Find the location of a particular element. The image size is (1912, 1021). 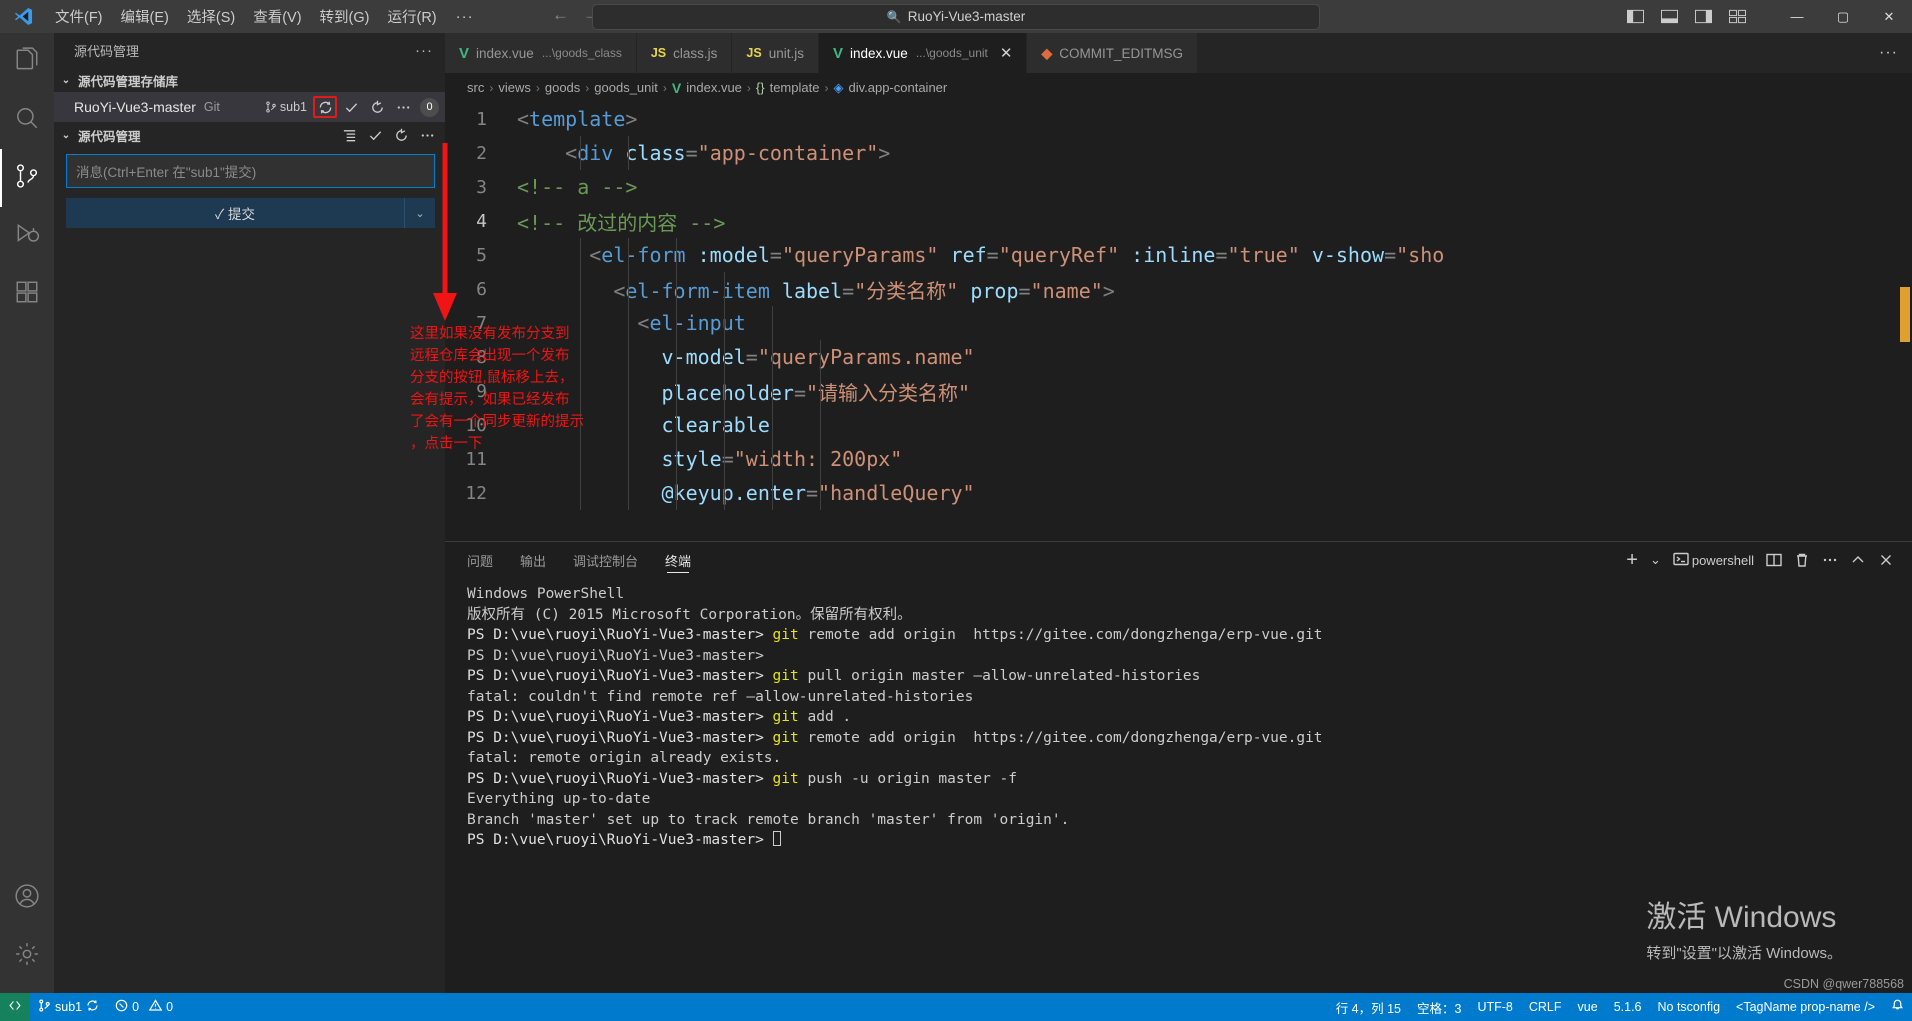

status-notifications is located at coordinates (1897, 1007).